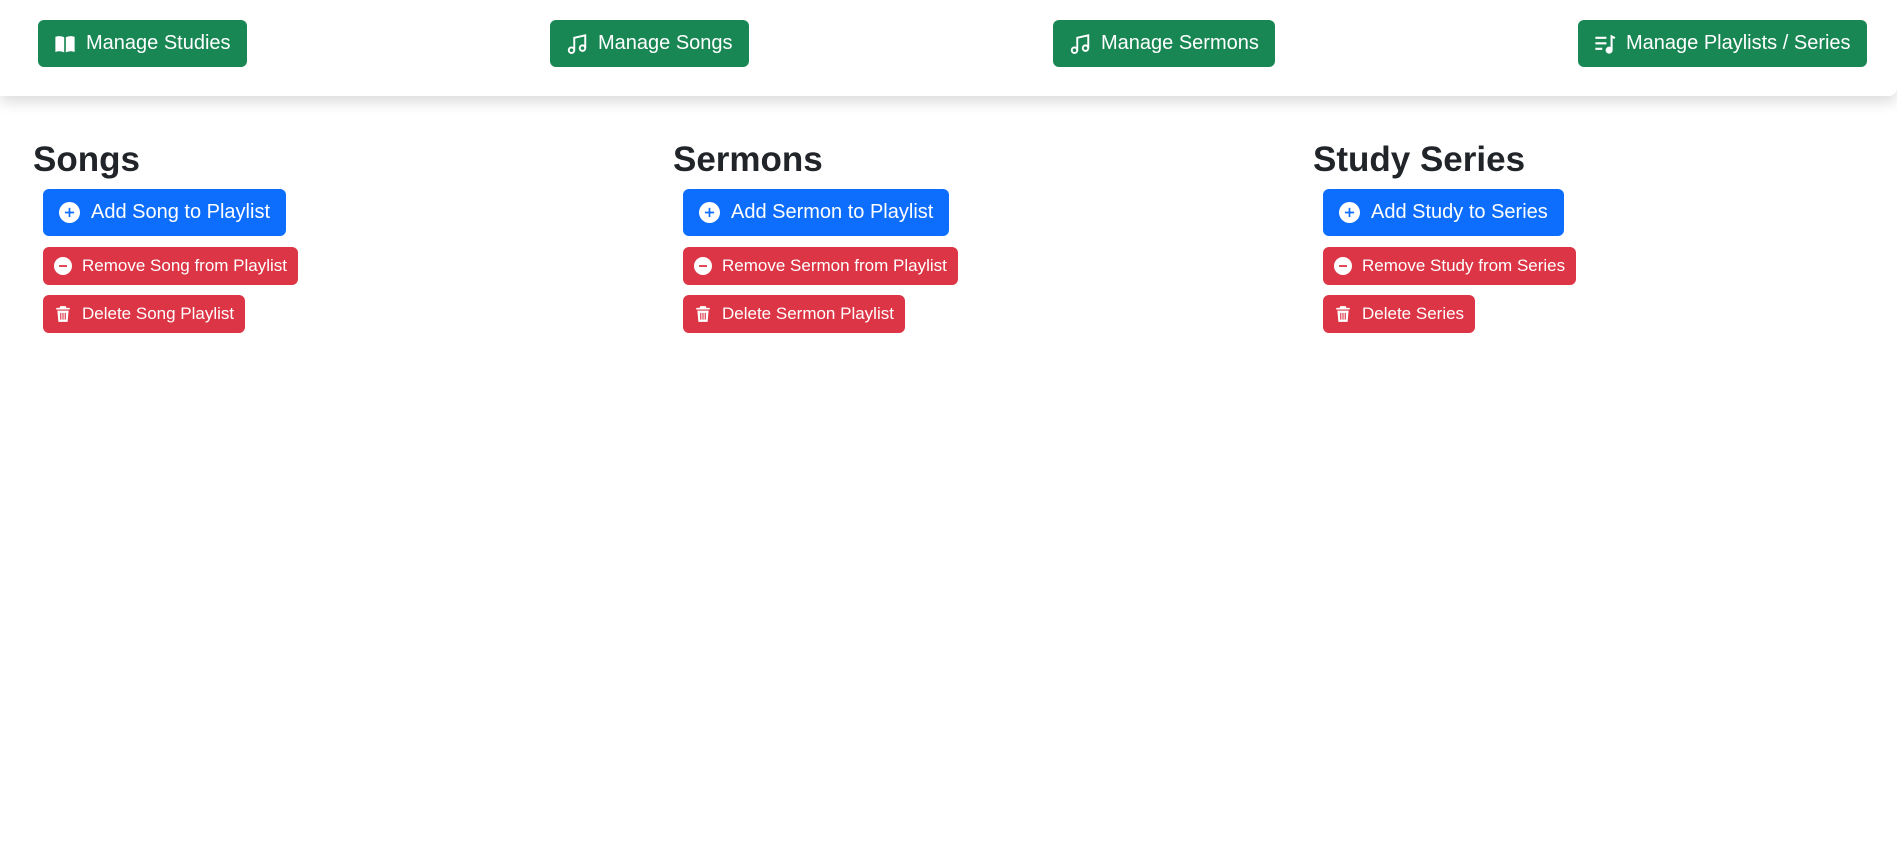 This screenshot has width=1897, height=867. What do you see at coordinates (180, 212) in the screenshot?
I see `add-song-label: Add Song to Playlist` at bounding box center [180, 212].